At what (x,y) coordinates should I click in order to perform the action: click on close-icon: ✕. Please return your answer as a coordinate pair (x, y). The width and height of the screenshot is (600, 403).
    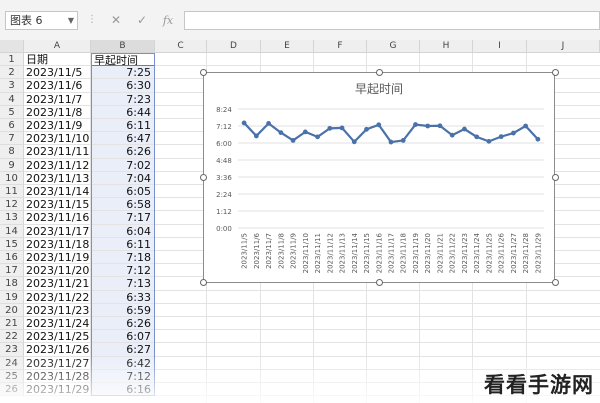
    Looking at the image, I should click on (116, 20).